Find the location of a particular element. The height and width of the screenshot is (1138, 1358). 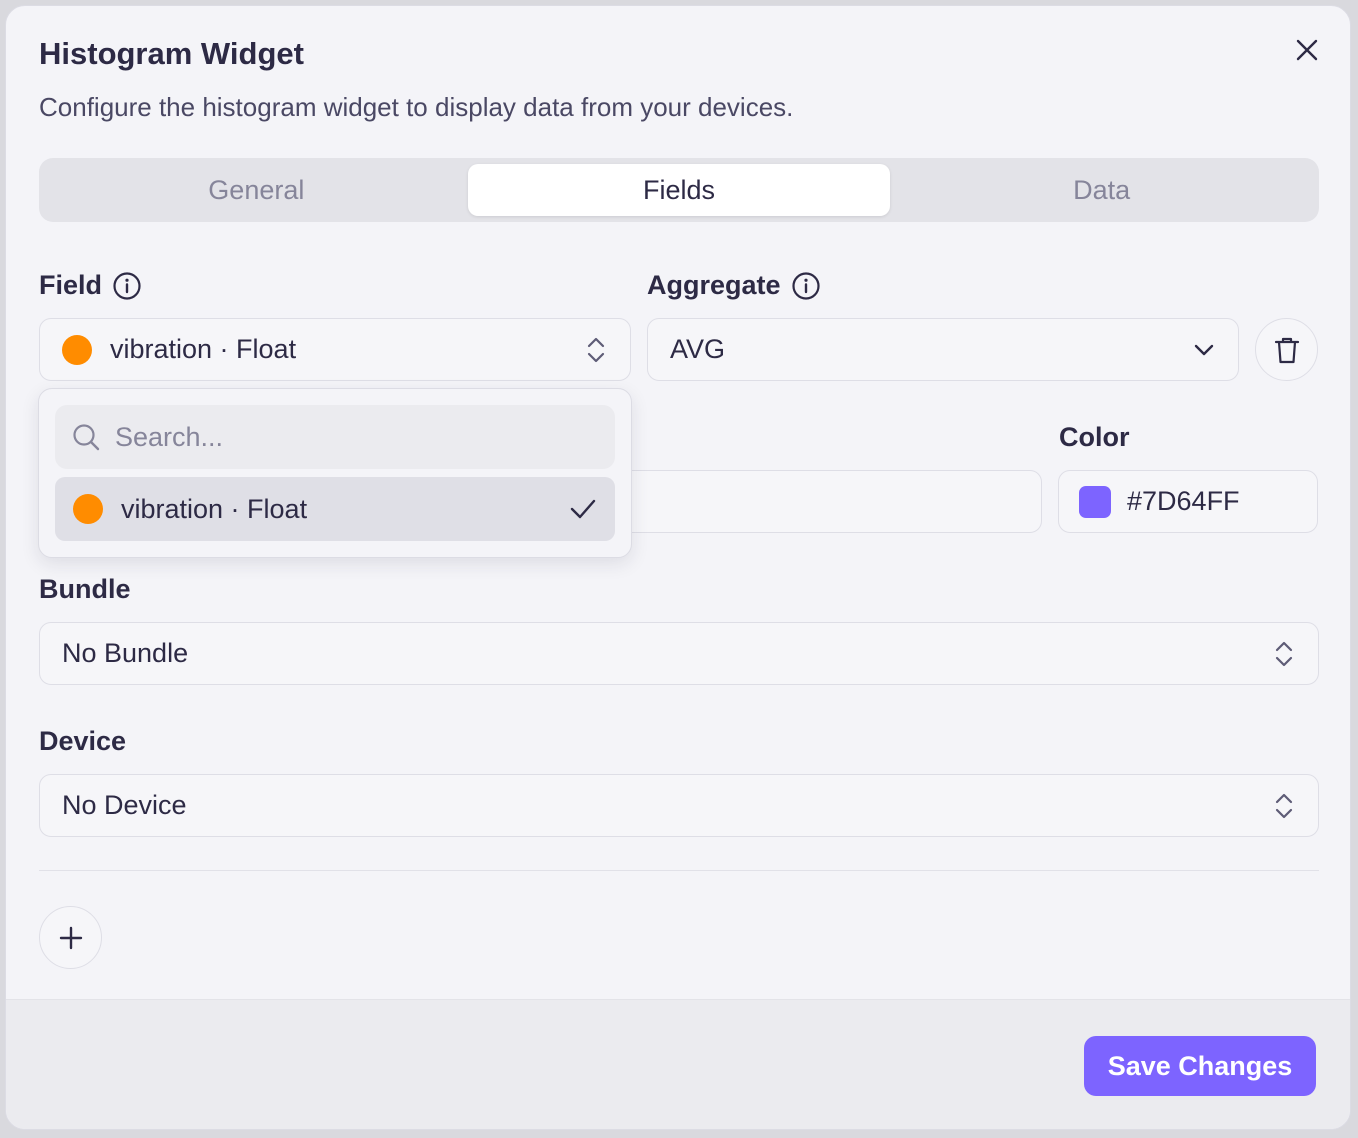

field-name-input is located at coordinates (824, 501).